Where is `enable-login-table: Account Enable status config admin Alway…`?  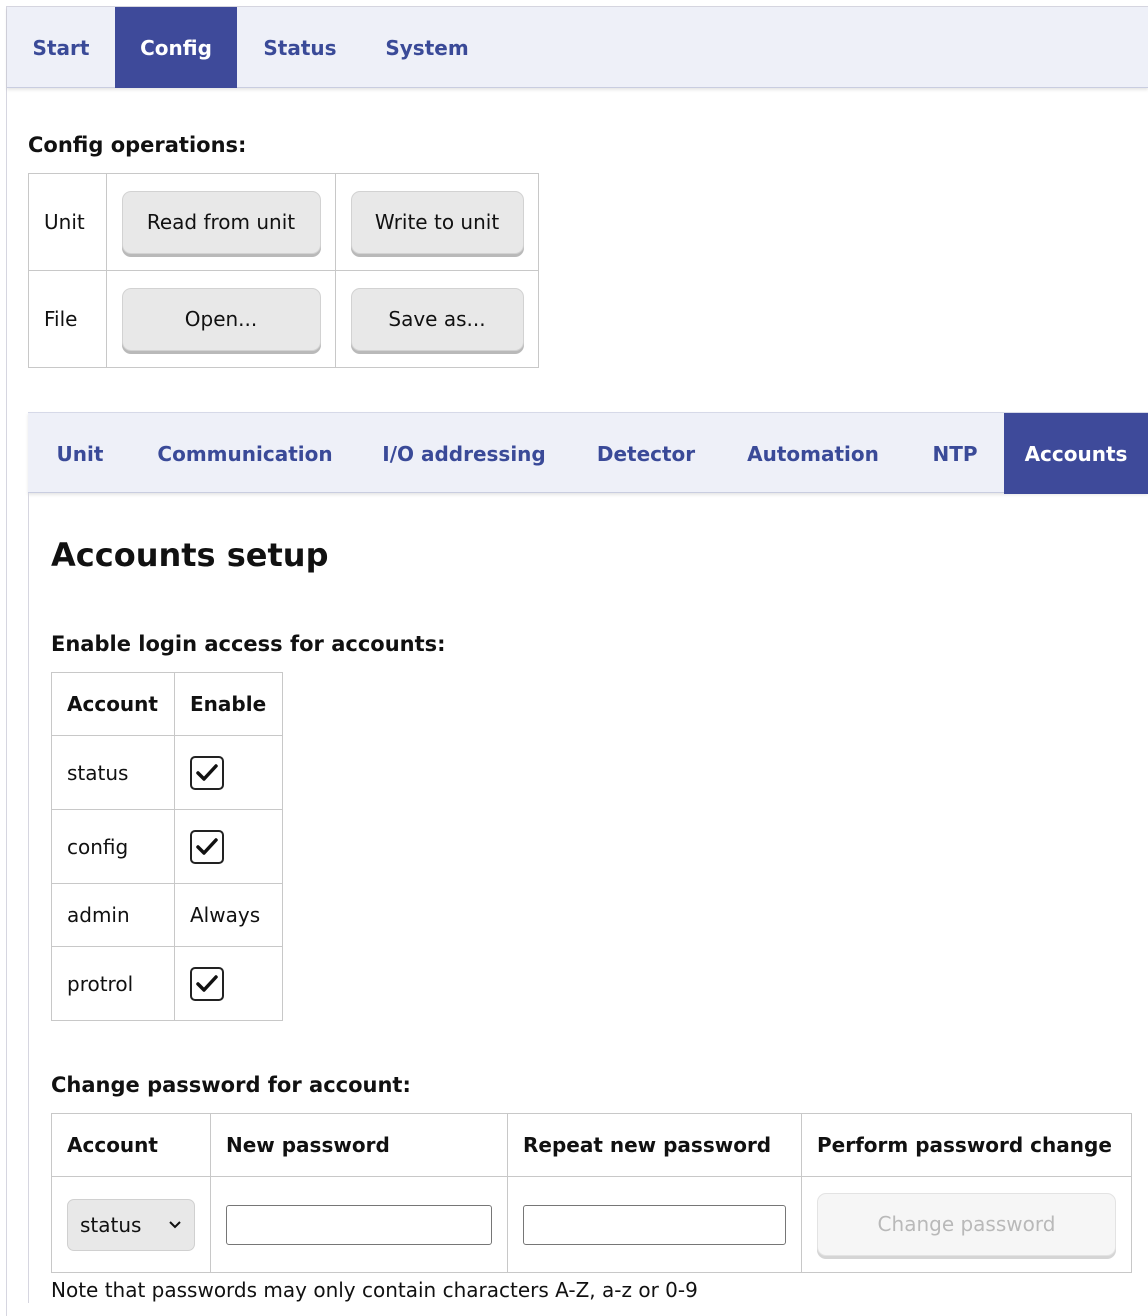
enable-login-table: Account Enable status config admin Alway… is located at coordinates (167, 846).